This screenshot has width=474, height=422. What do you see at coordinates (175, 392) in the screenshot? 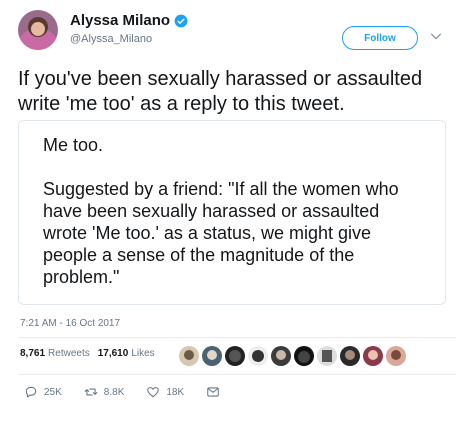
I see `like-count: 18K` at bounding box center [175, 392].